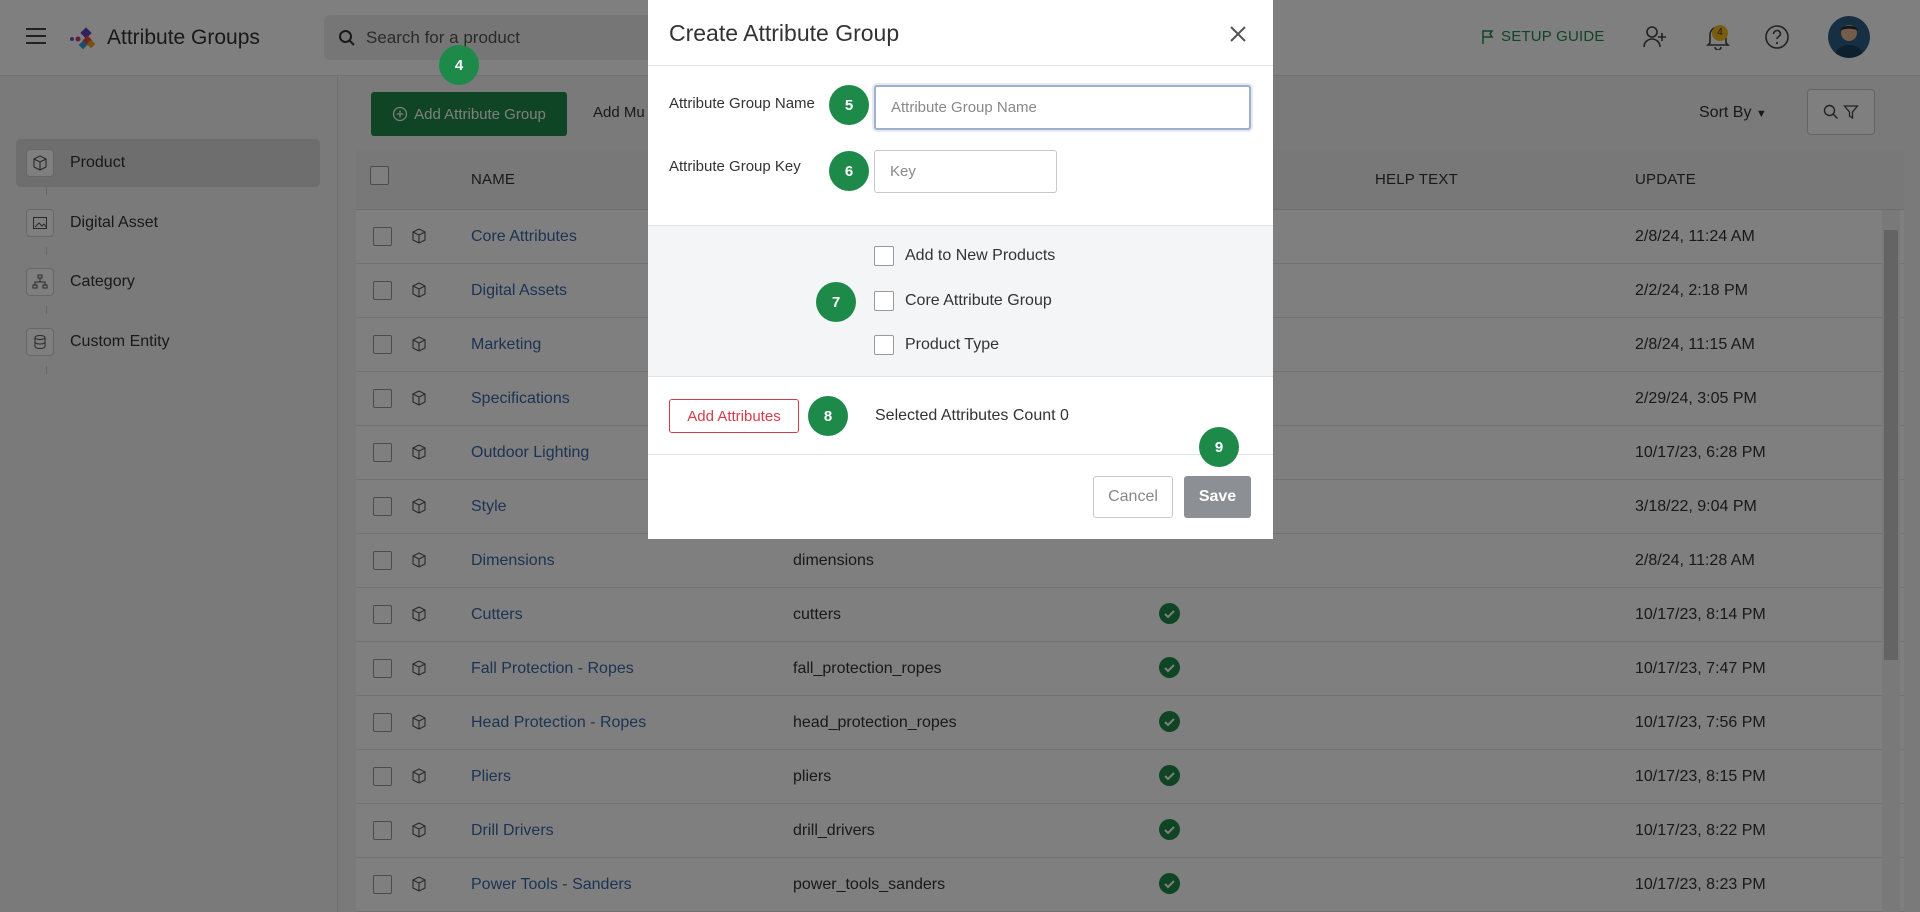  I want to click on attribute-group-key-field, so click(965, 171).